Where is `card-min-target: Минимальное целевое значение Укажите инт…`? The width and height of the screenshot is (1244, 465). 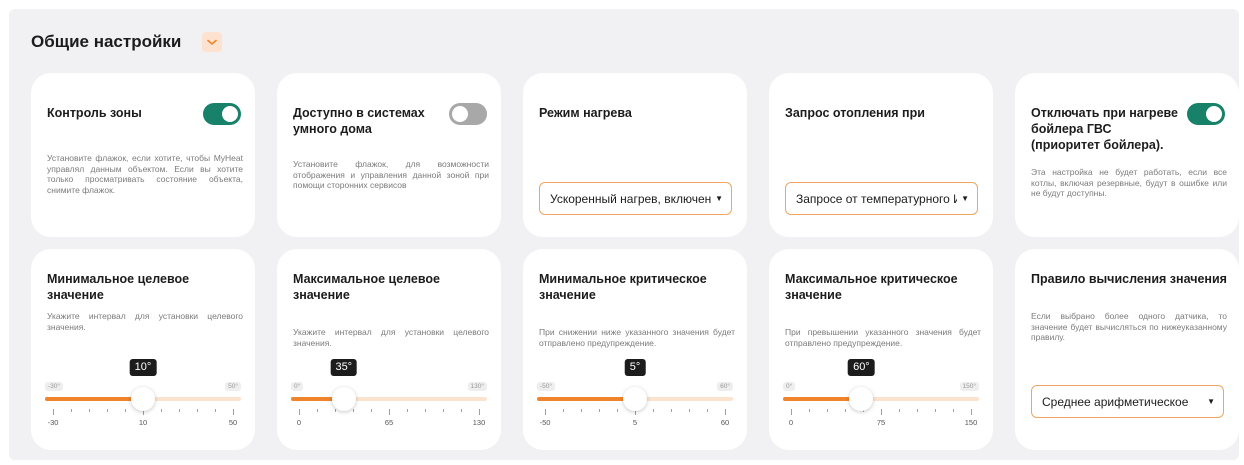 card-min-target: Минимальное целевое значение Укажите инт… is located at coordinates (143, 349).